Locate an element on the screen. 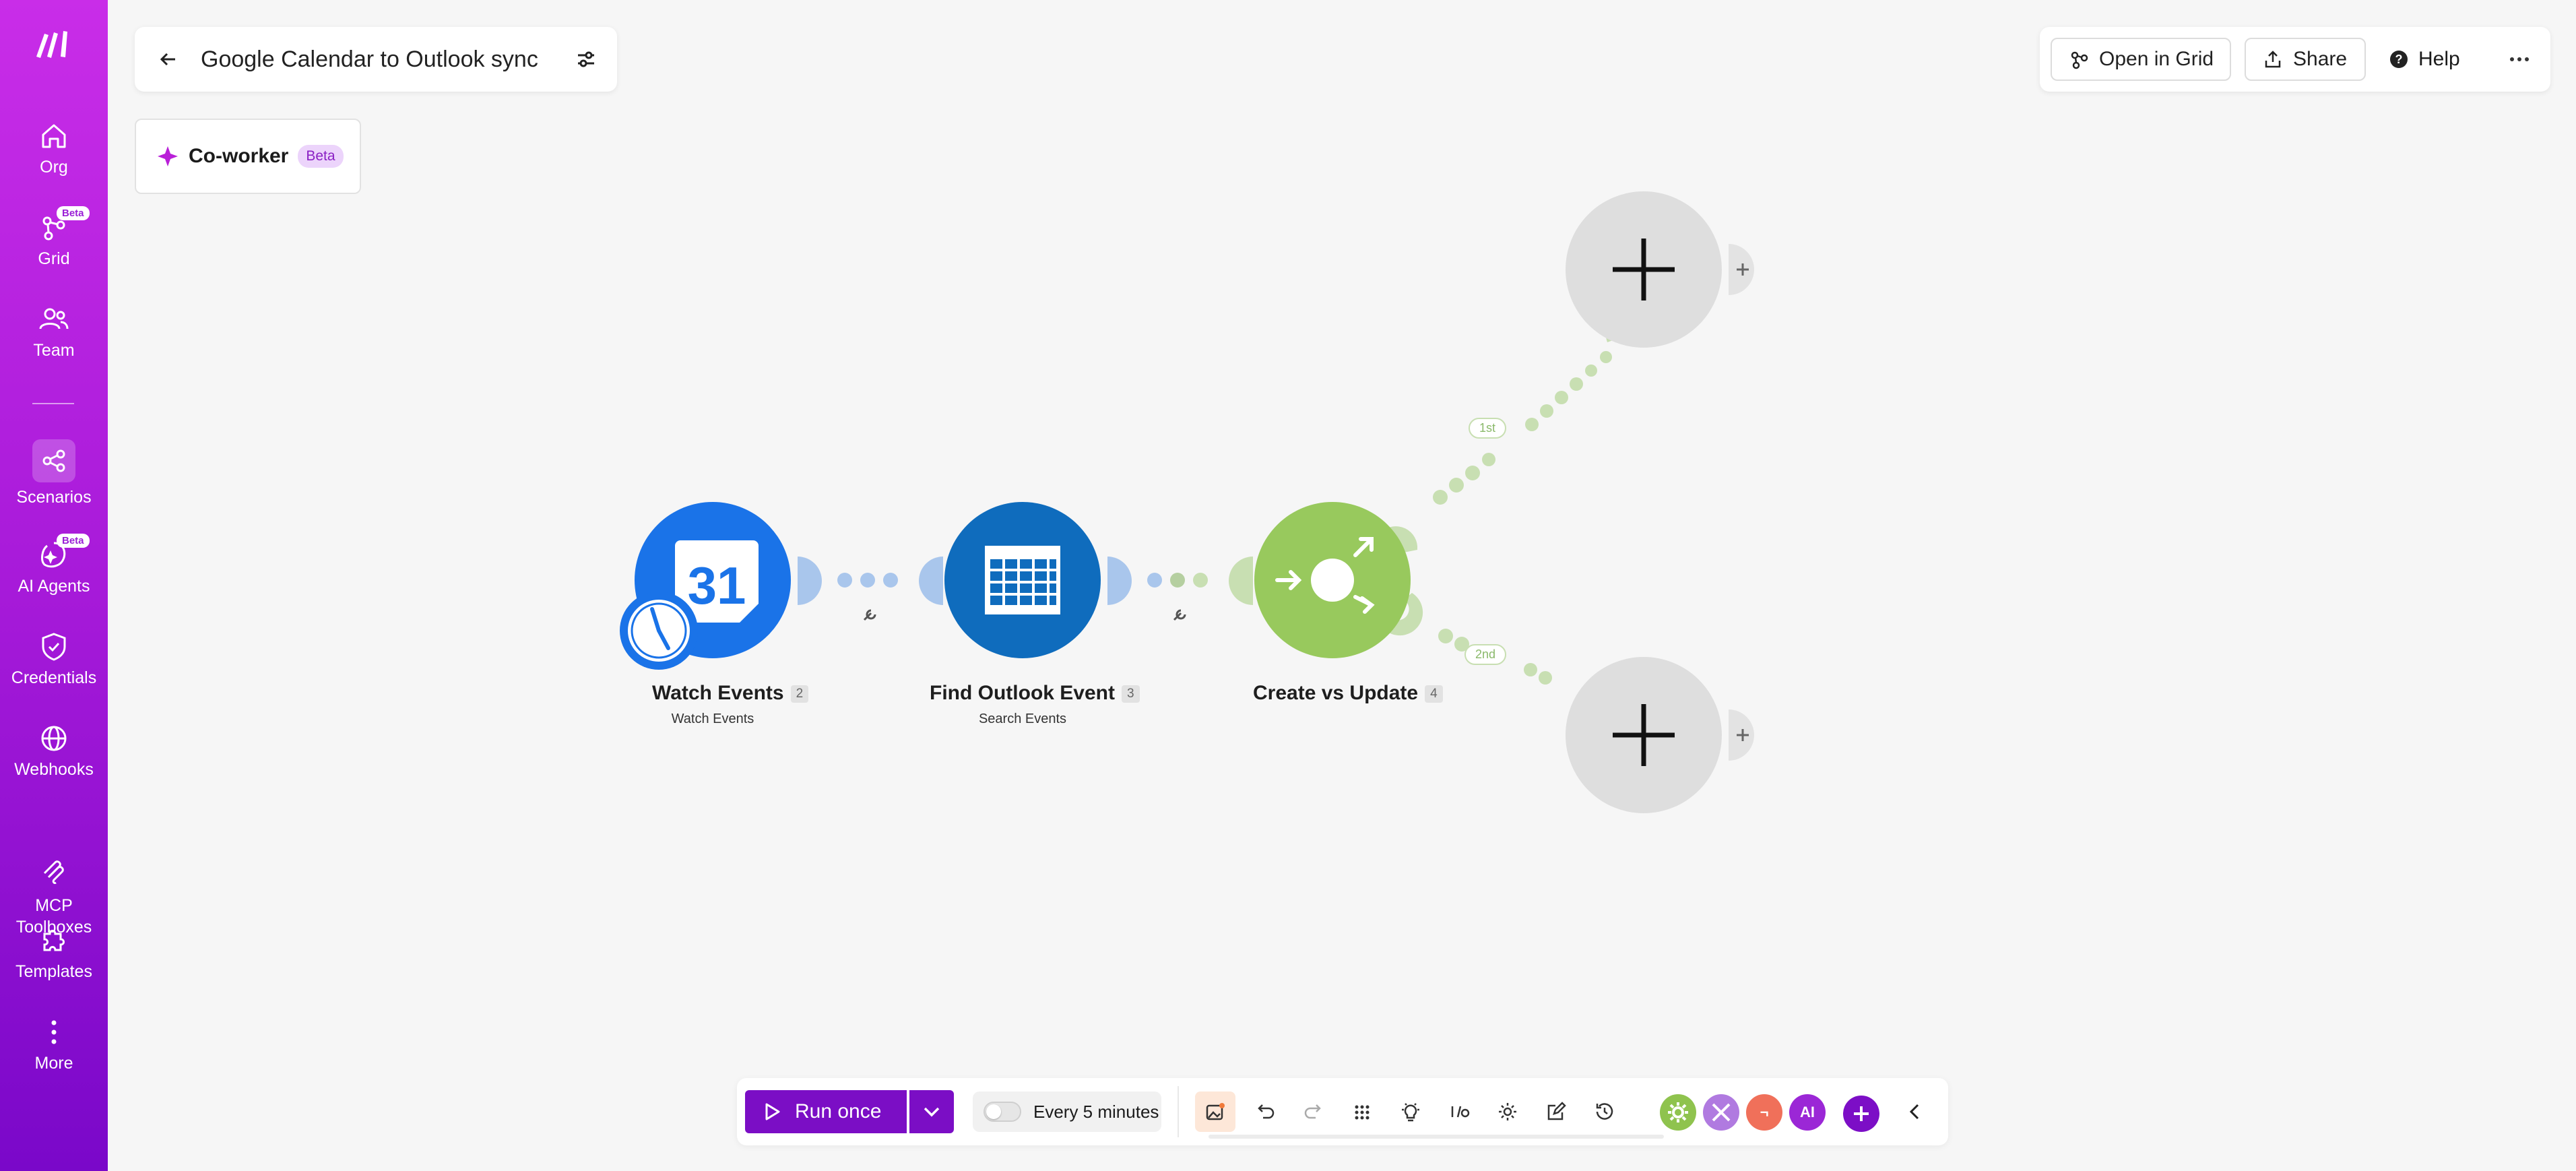  ai-icon: AI is located at coordinates (1808, 1112).